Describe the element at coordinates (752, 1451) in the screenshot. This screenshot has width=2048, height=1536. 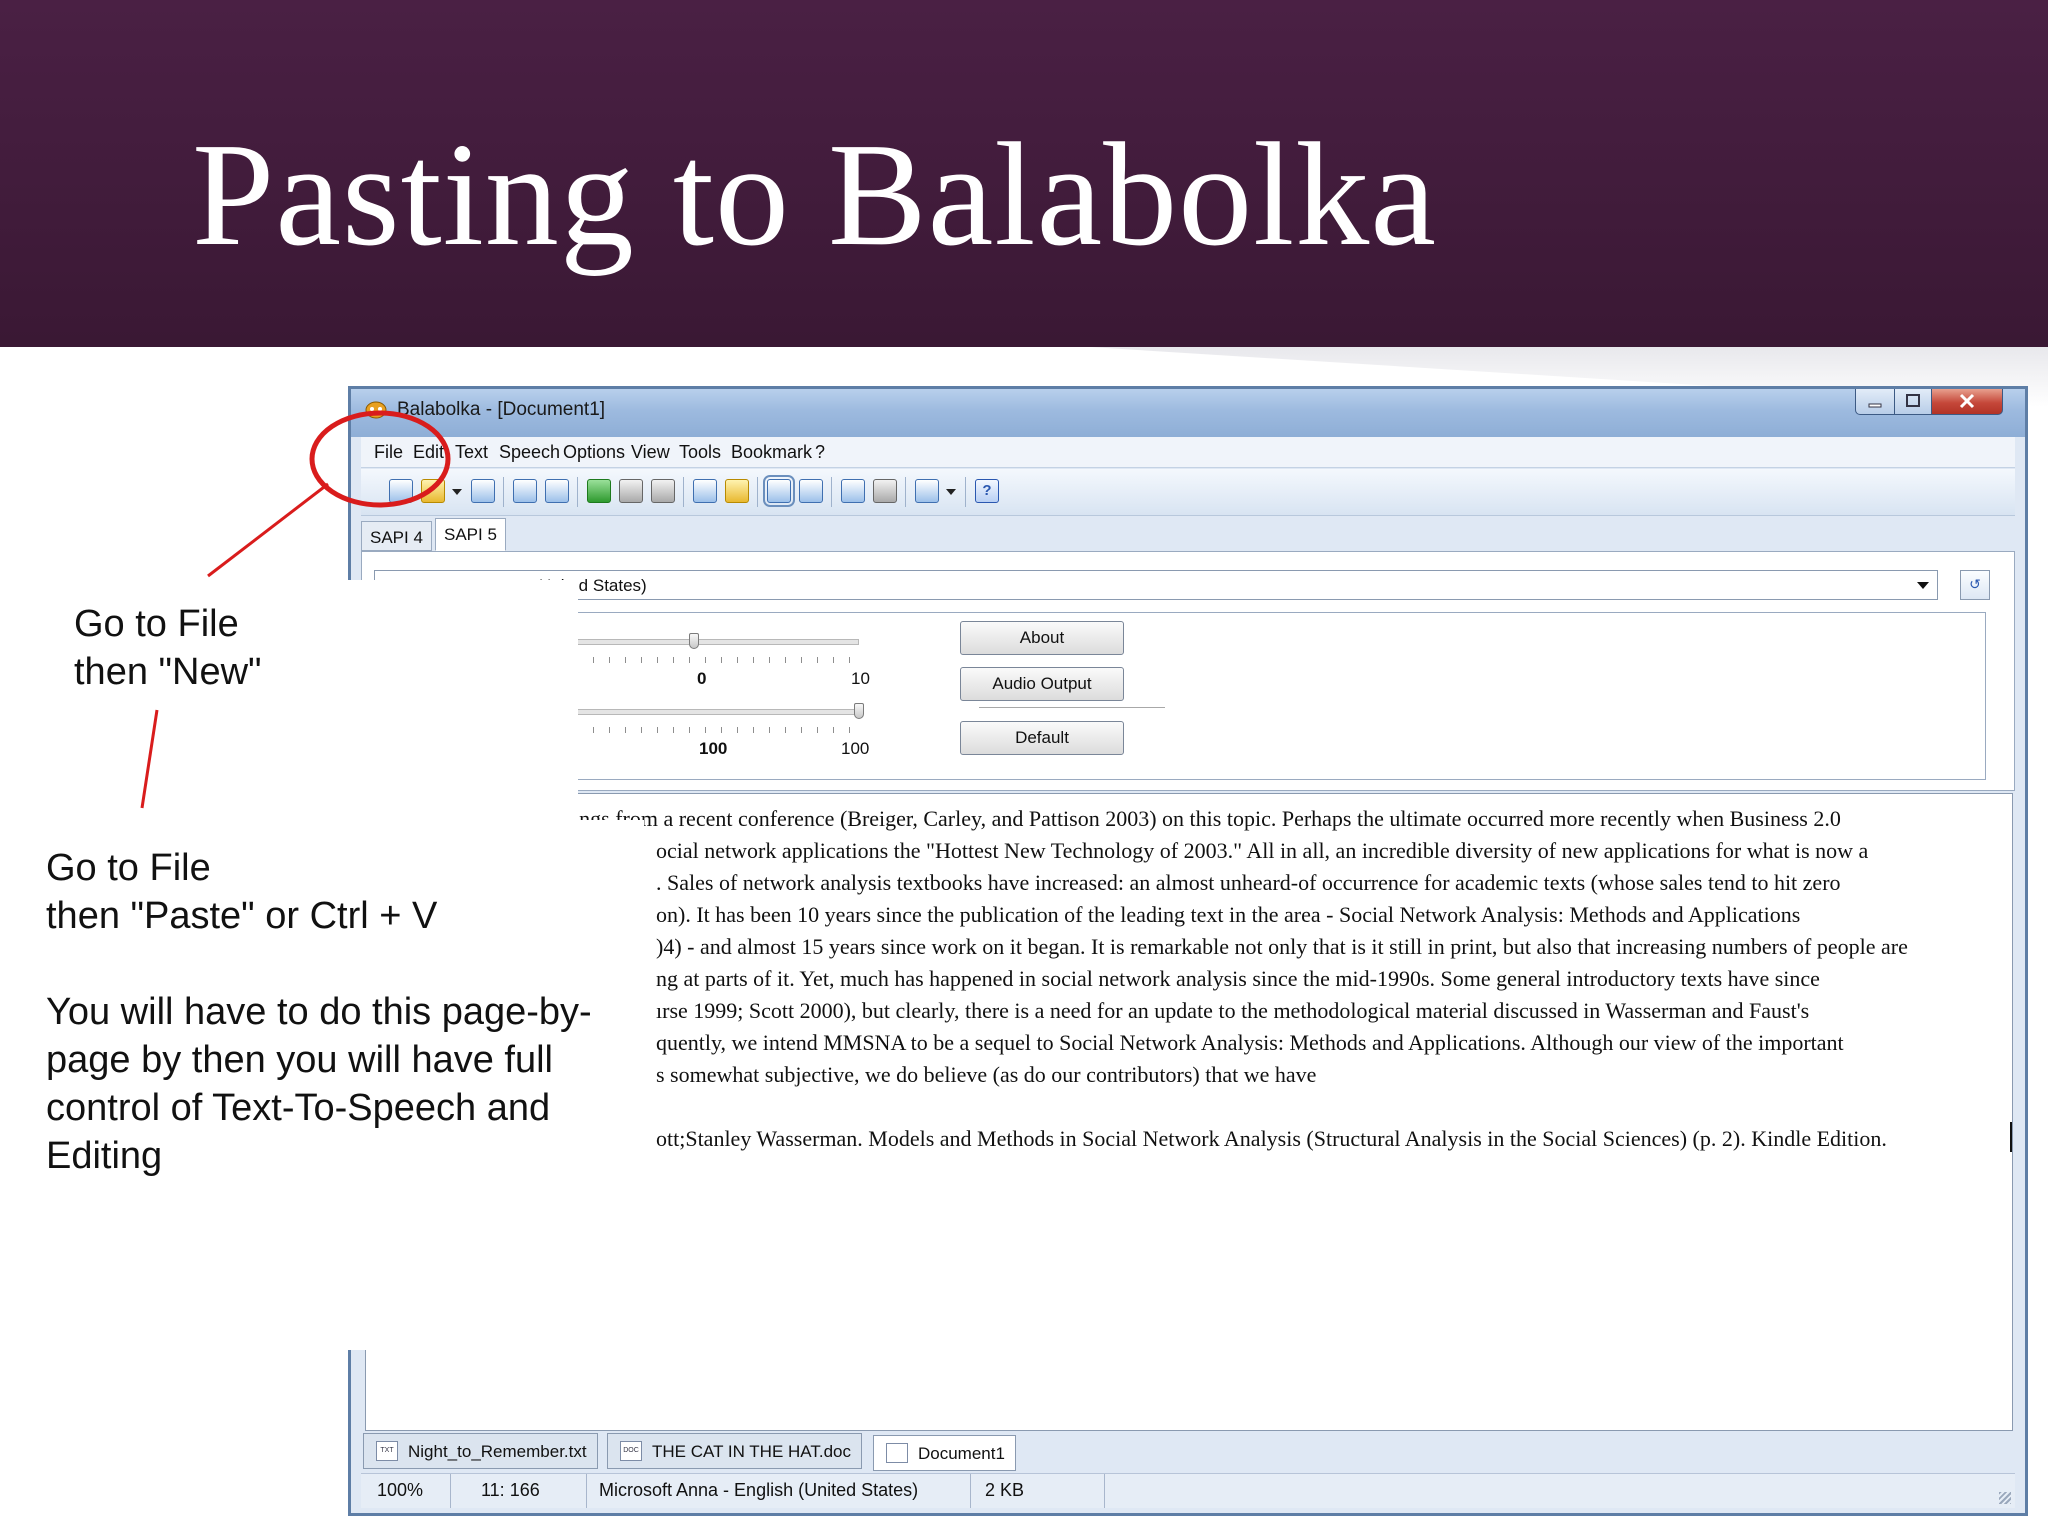
I see `tab-label: THE CAT IN THE HAT.doc` at that location.